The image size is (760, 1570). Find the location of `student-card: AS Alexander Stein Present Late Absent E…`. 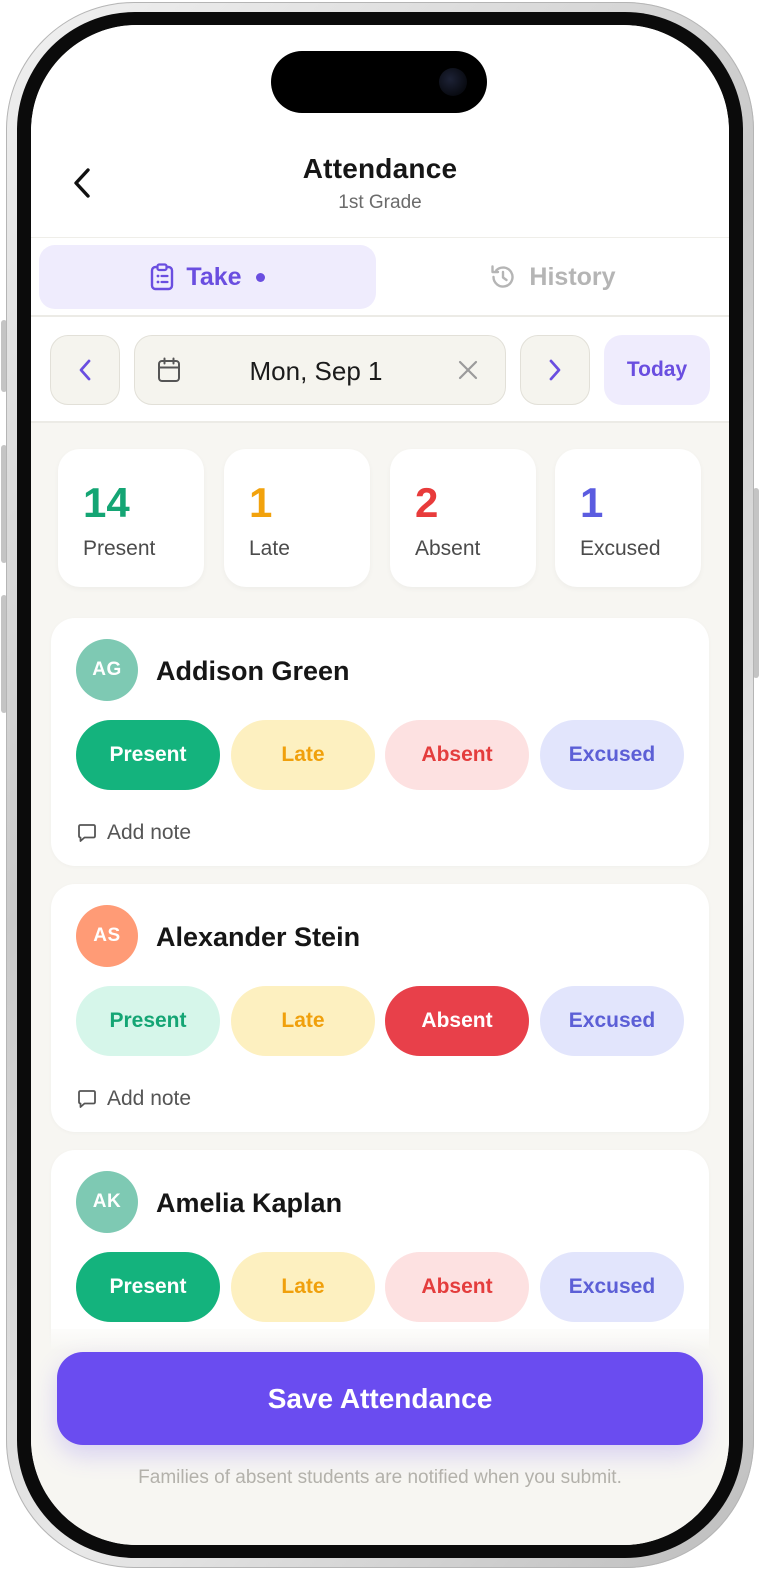

student-card: AS Alexander Stein Present Late Absent E… is located at coordinates (380, 1008).